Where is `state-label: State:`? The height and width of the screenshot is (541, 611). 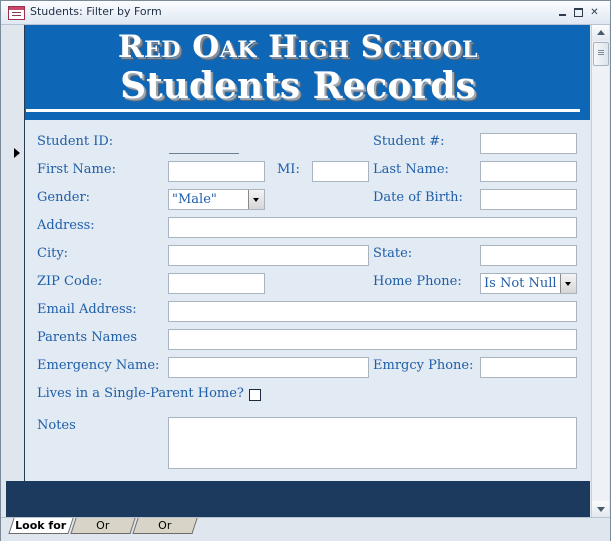
state-label: State: is located at coordinates (393, 253).